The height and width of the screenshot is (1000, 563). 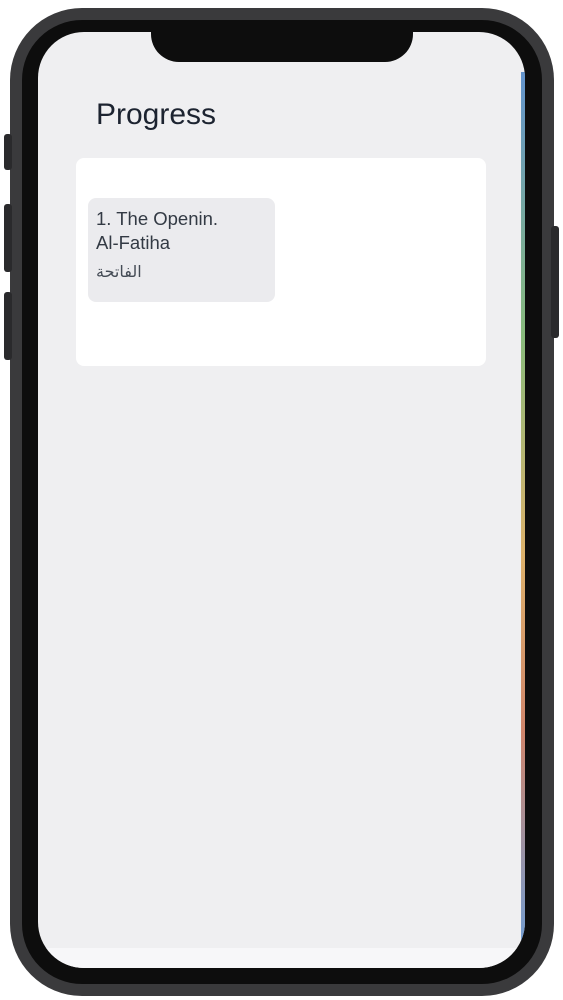 What do you see at coordinates (555, 282) in the screenshot?
I see `power-button` at bounding box center [555, 282].